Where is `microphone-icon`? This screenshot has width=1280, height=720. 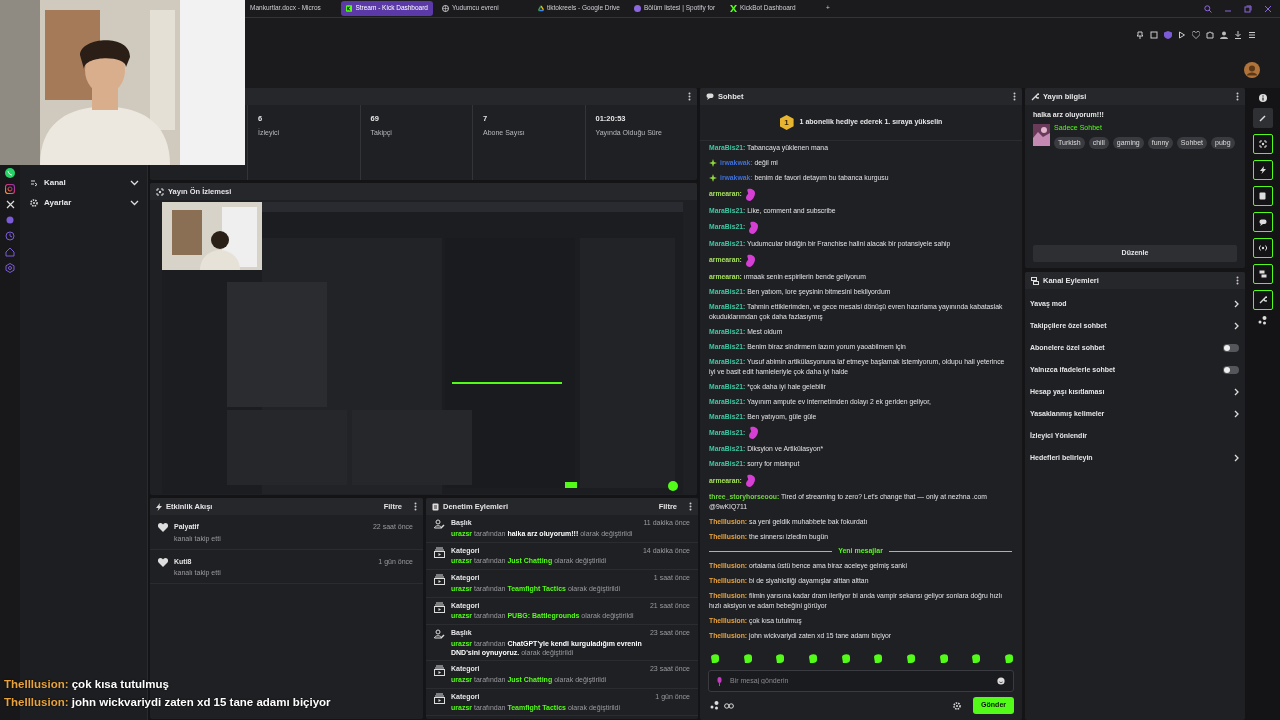 microphone-icon is located at coordinates (719, 681).